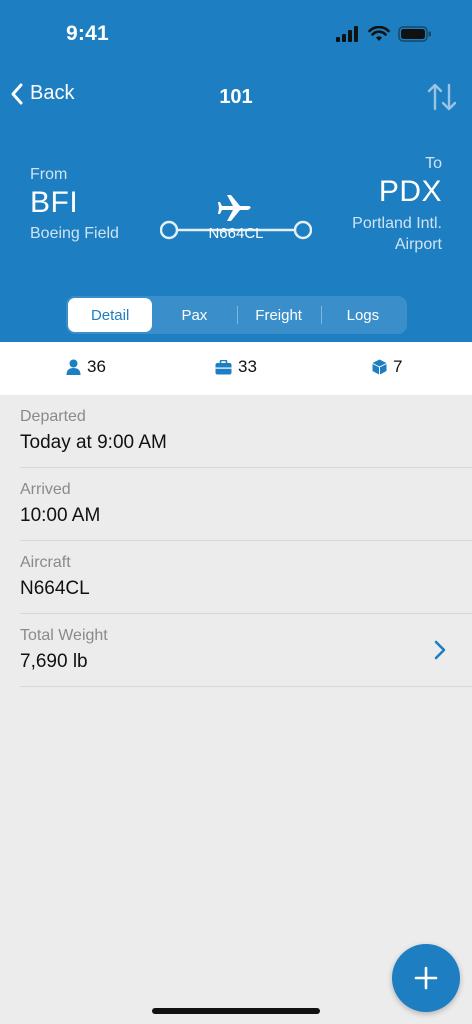 Image resolution: width=472 pixels, height=1024 pixels. Describe the element at coordinates (54, 202) in the screenshot. I see `origin-code: BFI` at that location.